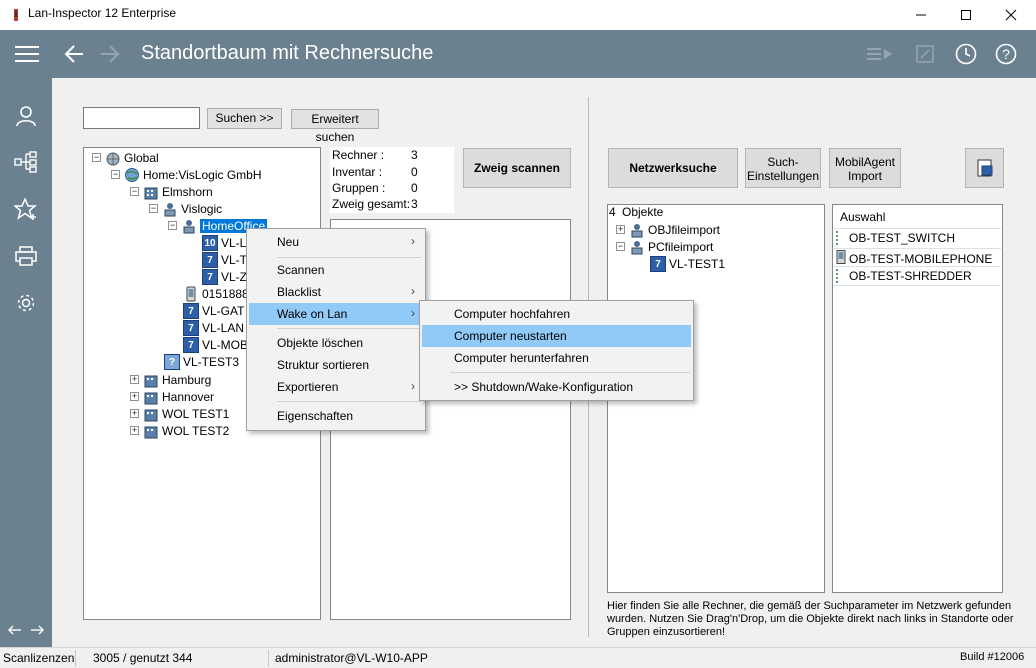  I want to click on submenu-item-herunterfahren: Computer herunterfahren, so click(556, 358).